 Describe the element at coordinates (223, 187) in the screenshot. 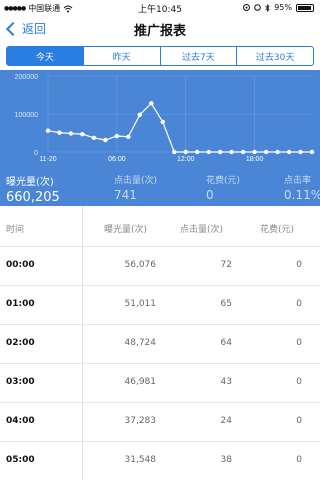

I see `stat-cost: 花费(元) 0` at that location.